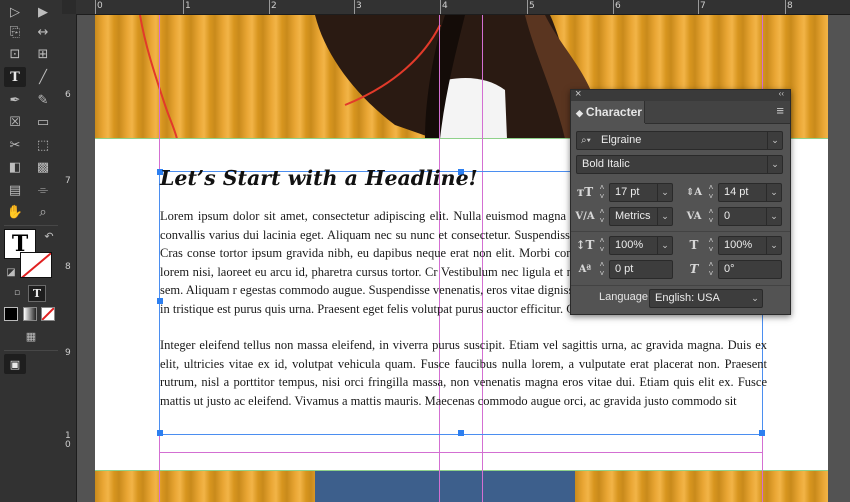 The image size is (850, 502). Describe the element at coordinates (43, 145) in the screenshot. I see `free-transform-tool-icon: ⬚` at that location.